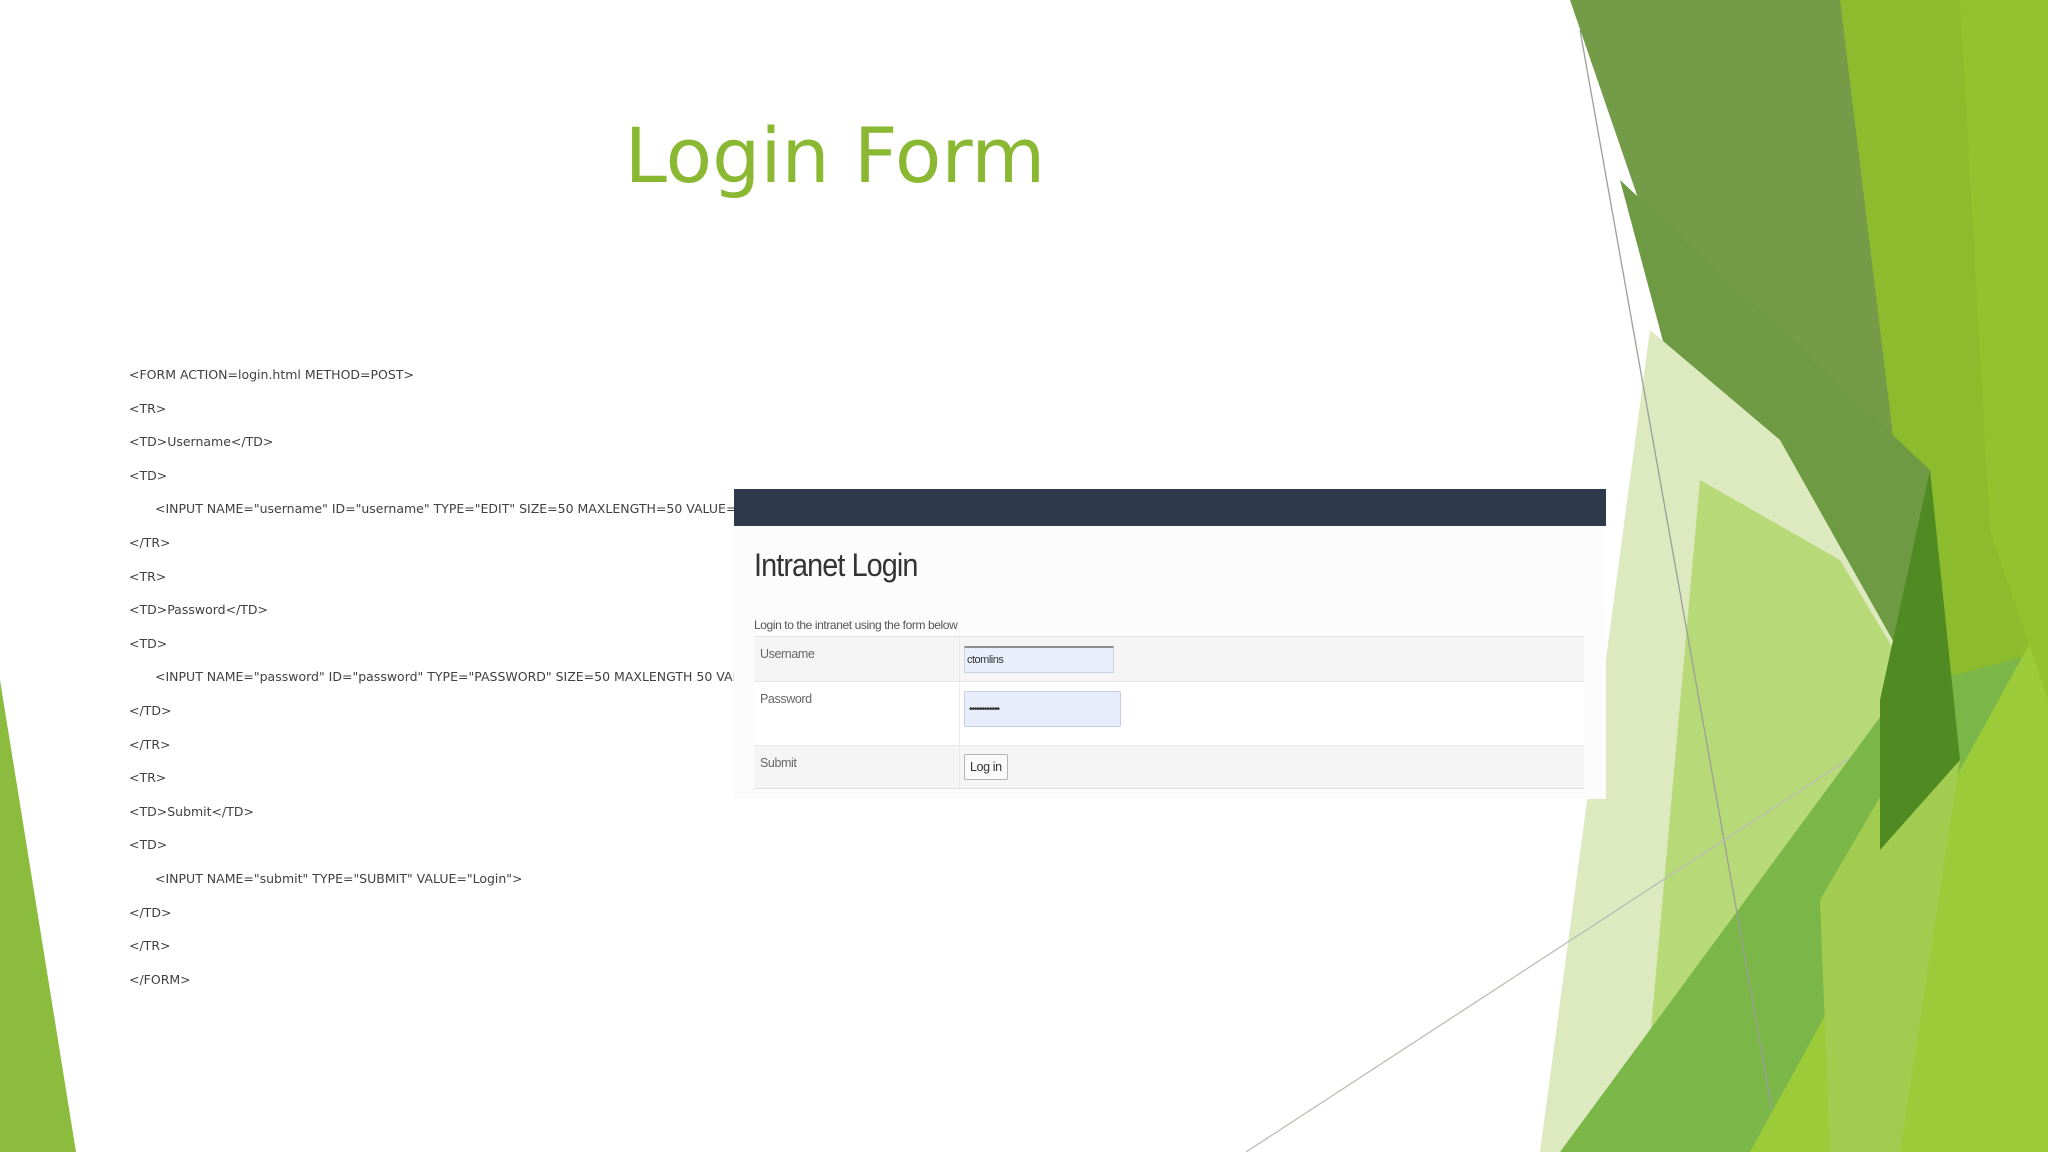  I want to click on password-label: Password, so click(857, 713).